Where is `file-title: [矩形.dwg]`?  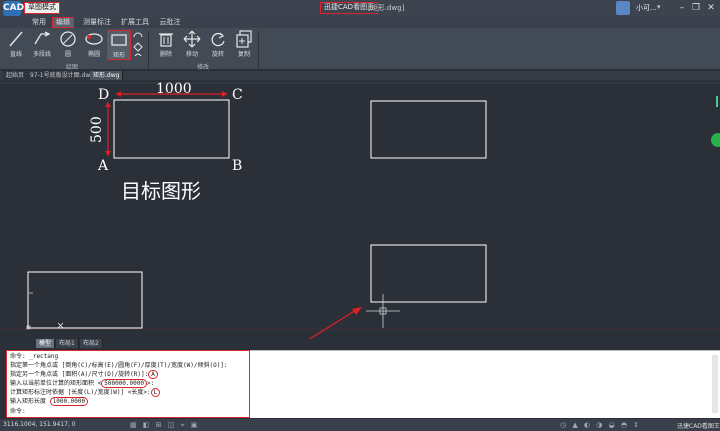
file-title: [矩形.dwg] is located at coordinates (386, 8).